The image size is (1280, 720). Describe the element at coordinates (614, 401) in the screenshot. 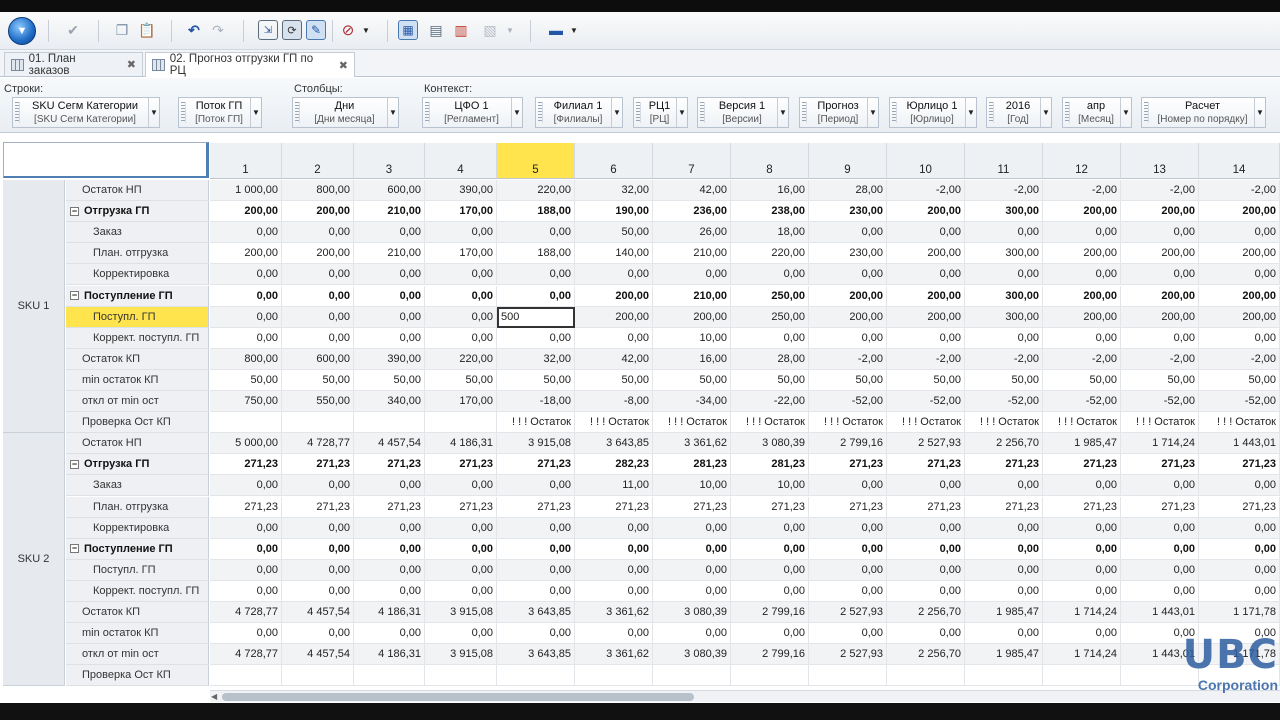

I see `grid-cell: -8,00` at that location.